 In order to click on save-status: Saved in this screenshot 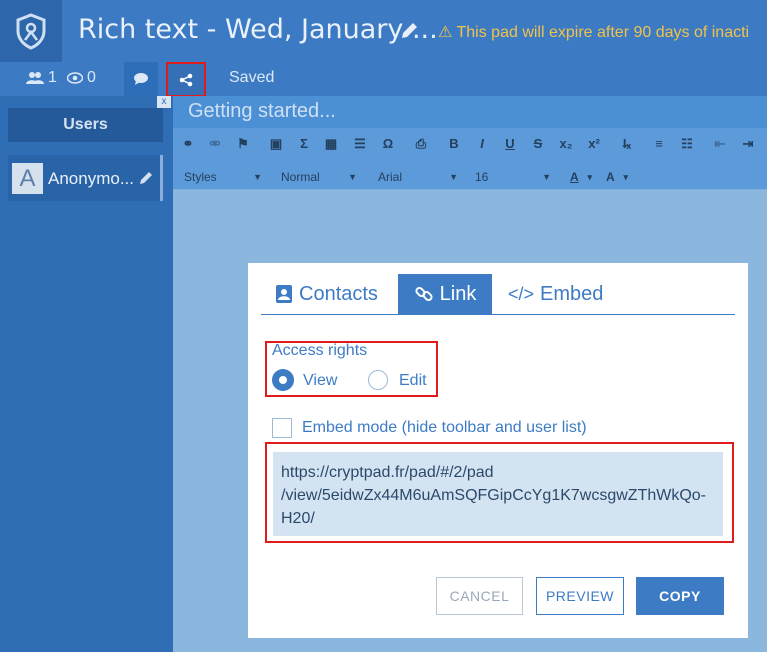, I will do `click(252, 77)`.